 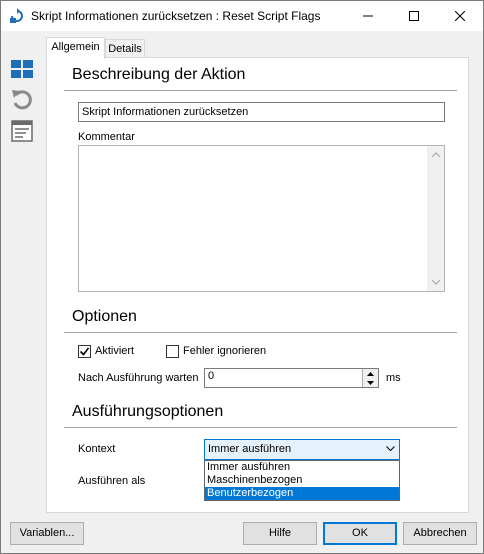 What do you see at coordinates (440, 533) in the screenshot?
I see `cancel-button: Abbrechen` at bounding box center [440, 533].